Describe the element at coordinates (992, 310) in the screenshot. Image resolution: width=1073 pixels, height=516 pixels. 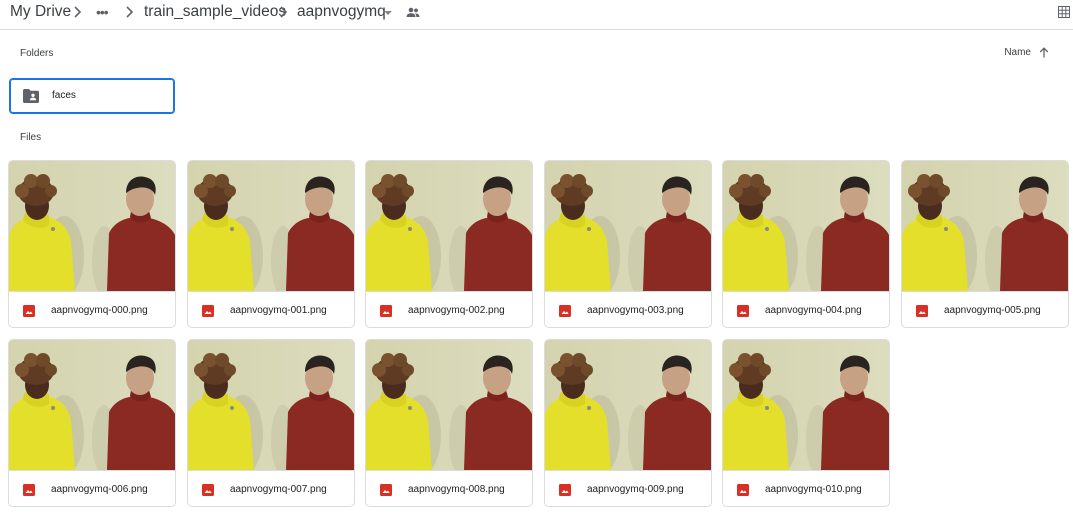
I see `file-name: aapnvogymq-005.png` at that location.